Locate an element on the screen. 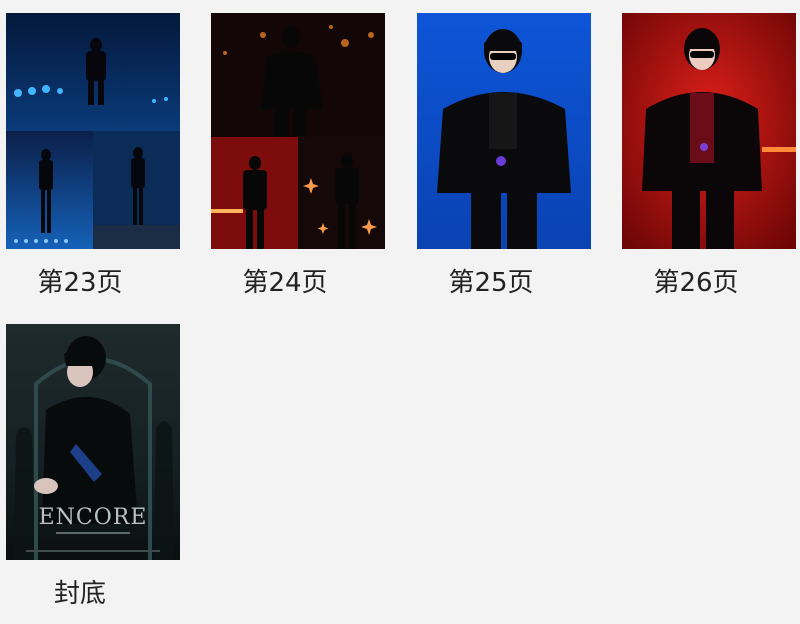  back-cover-image: ENCORE is located at coordinates (93, 442).